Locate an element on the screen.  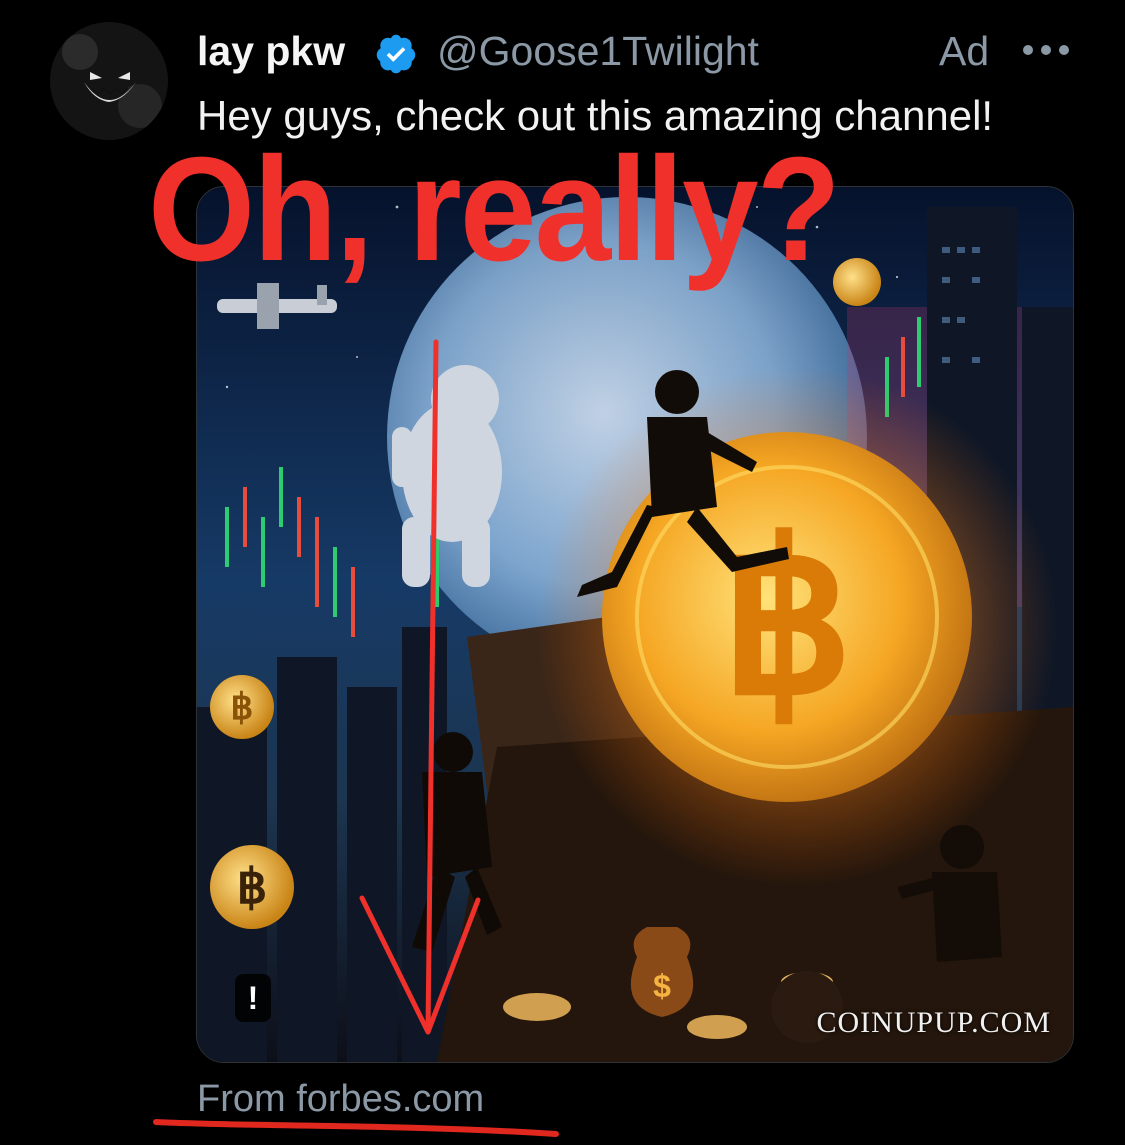
ad-label: Ad is located at coordinates (964, 51).